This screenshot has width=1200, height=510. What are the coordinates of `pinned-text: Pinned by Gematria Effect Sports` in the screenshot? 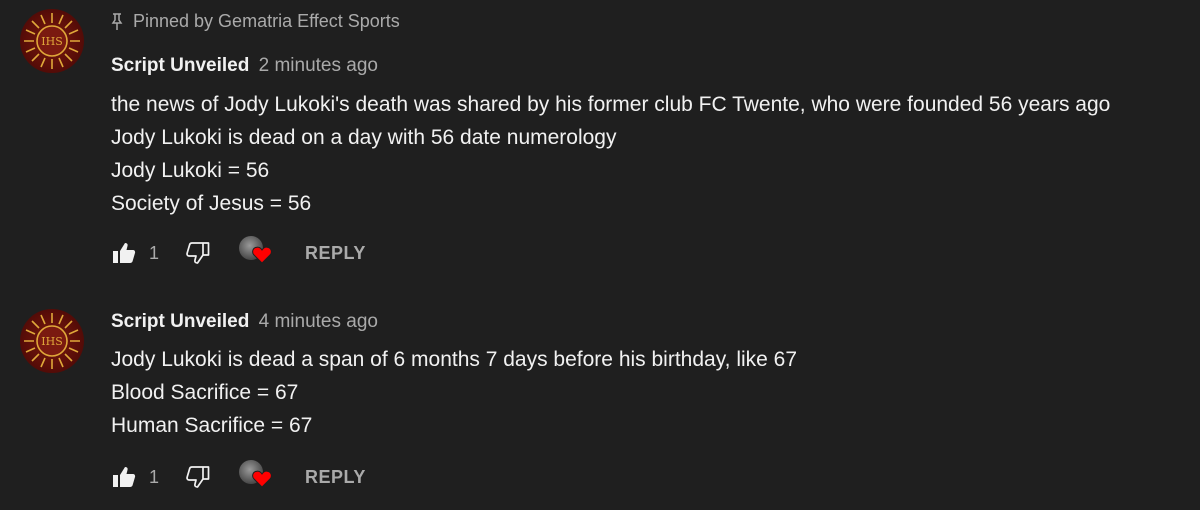 It's located at (266, 21).